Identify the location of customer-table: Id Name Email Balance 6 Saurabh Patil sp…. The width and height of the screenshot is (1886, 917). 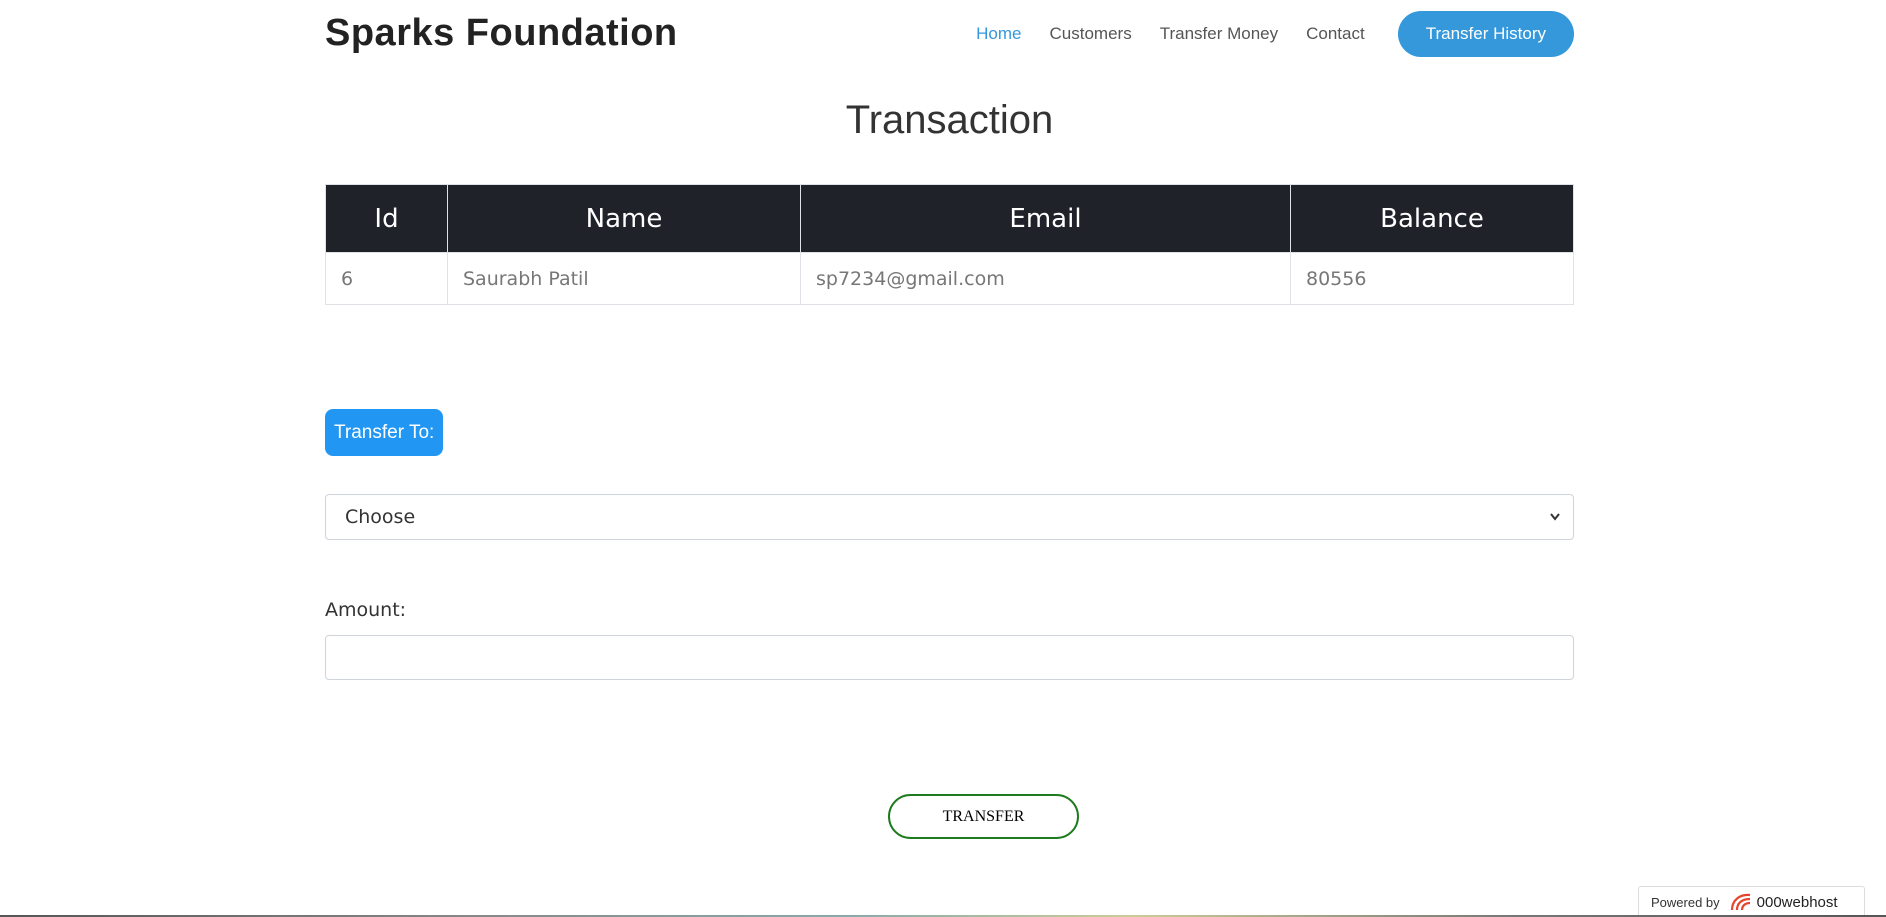
(949, 244).